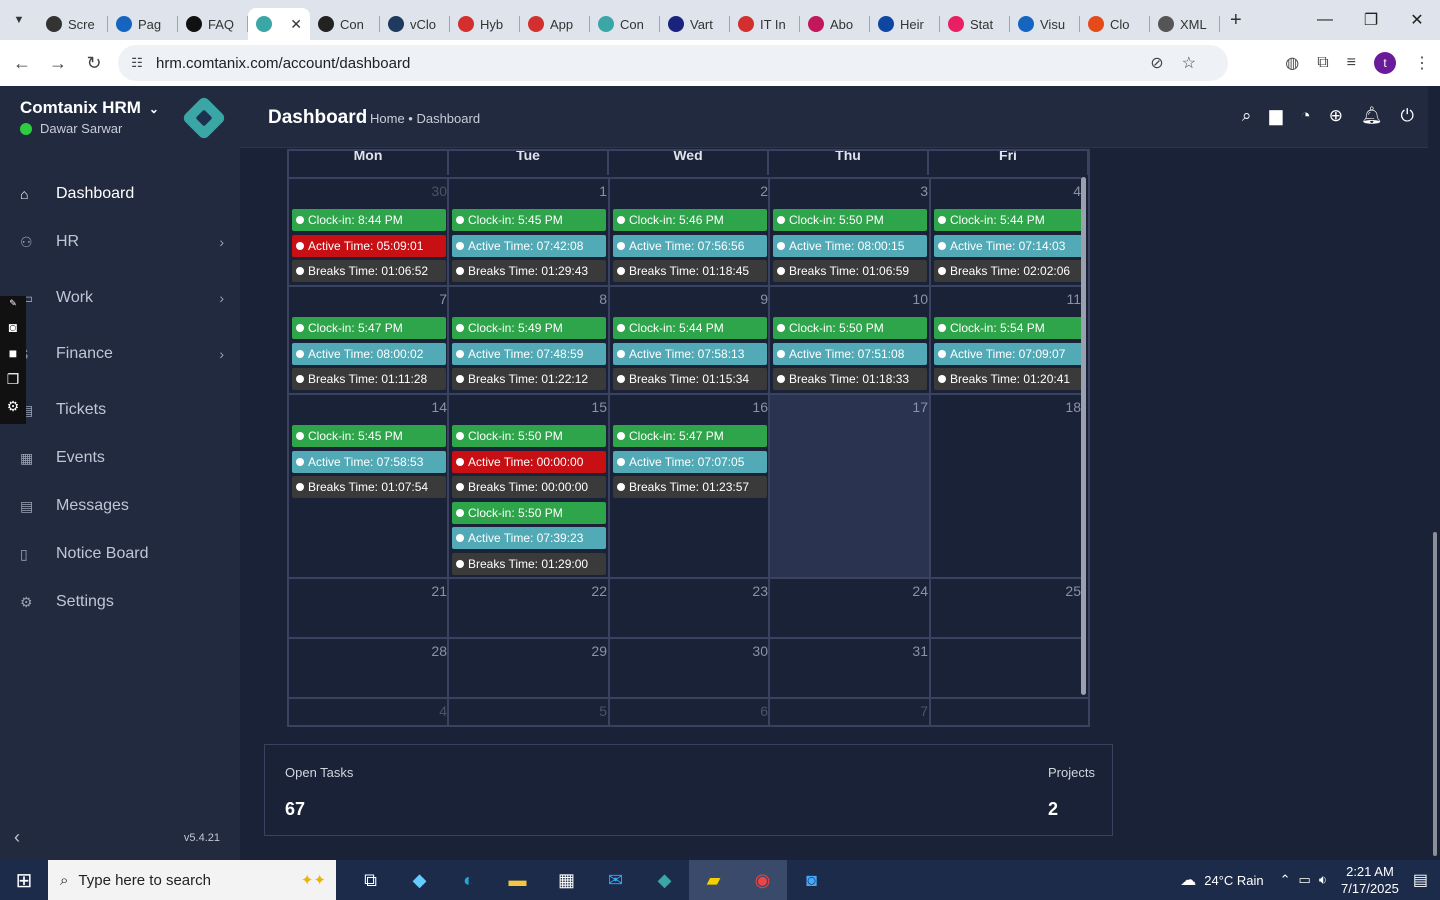 This screenshot has height=900, width=1440. What do you see at coordinates (1066, 407) in the screenshot?
I see `day-number: 18` at bounding box center [1066, 407].